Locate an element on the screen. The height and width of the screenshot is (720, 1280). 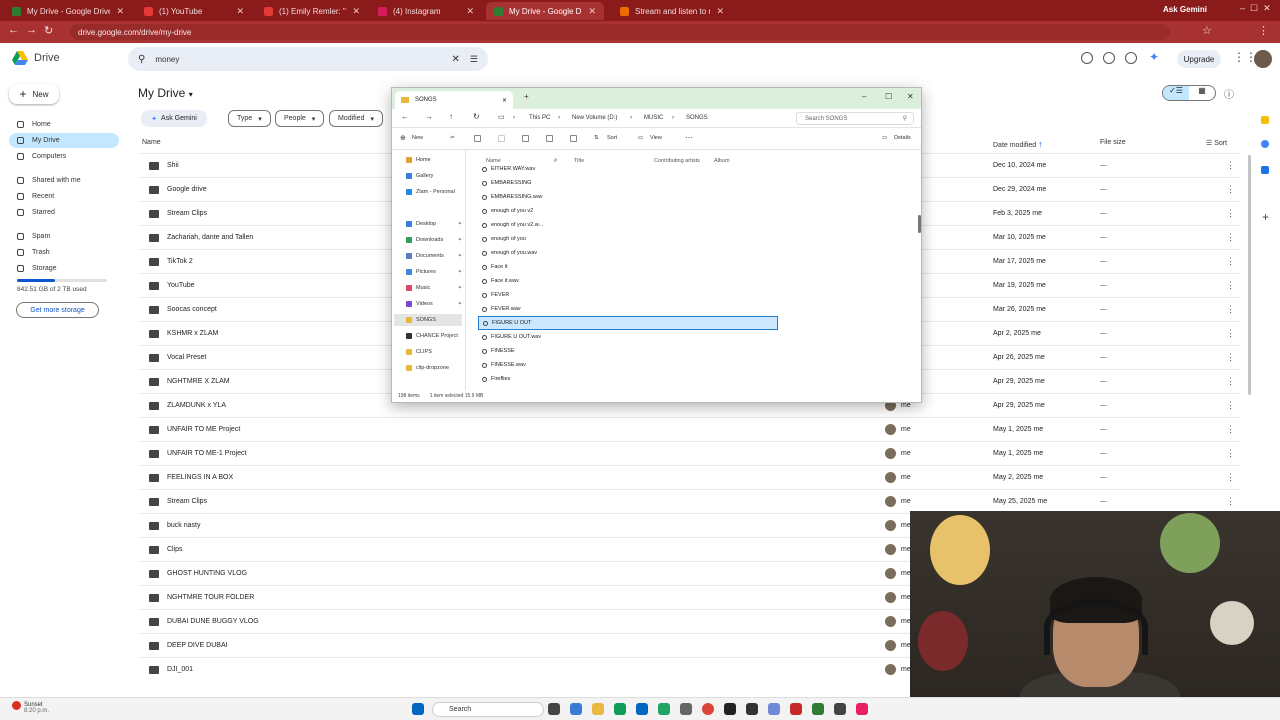
calendar-icon is located at coordinates (1265, 120).